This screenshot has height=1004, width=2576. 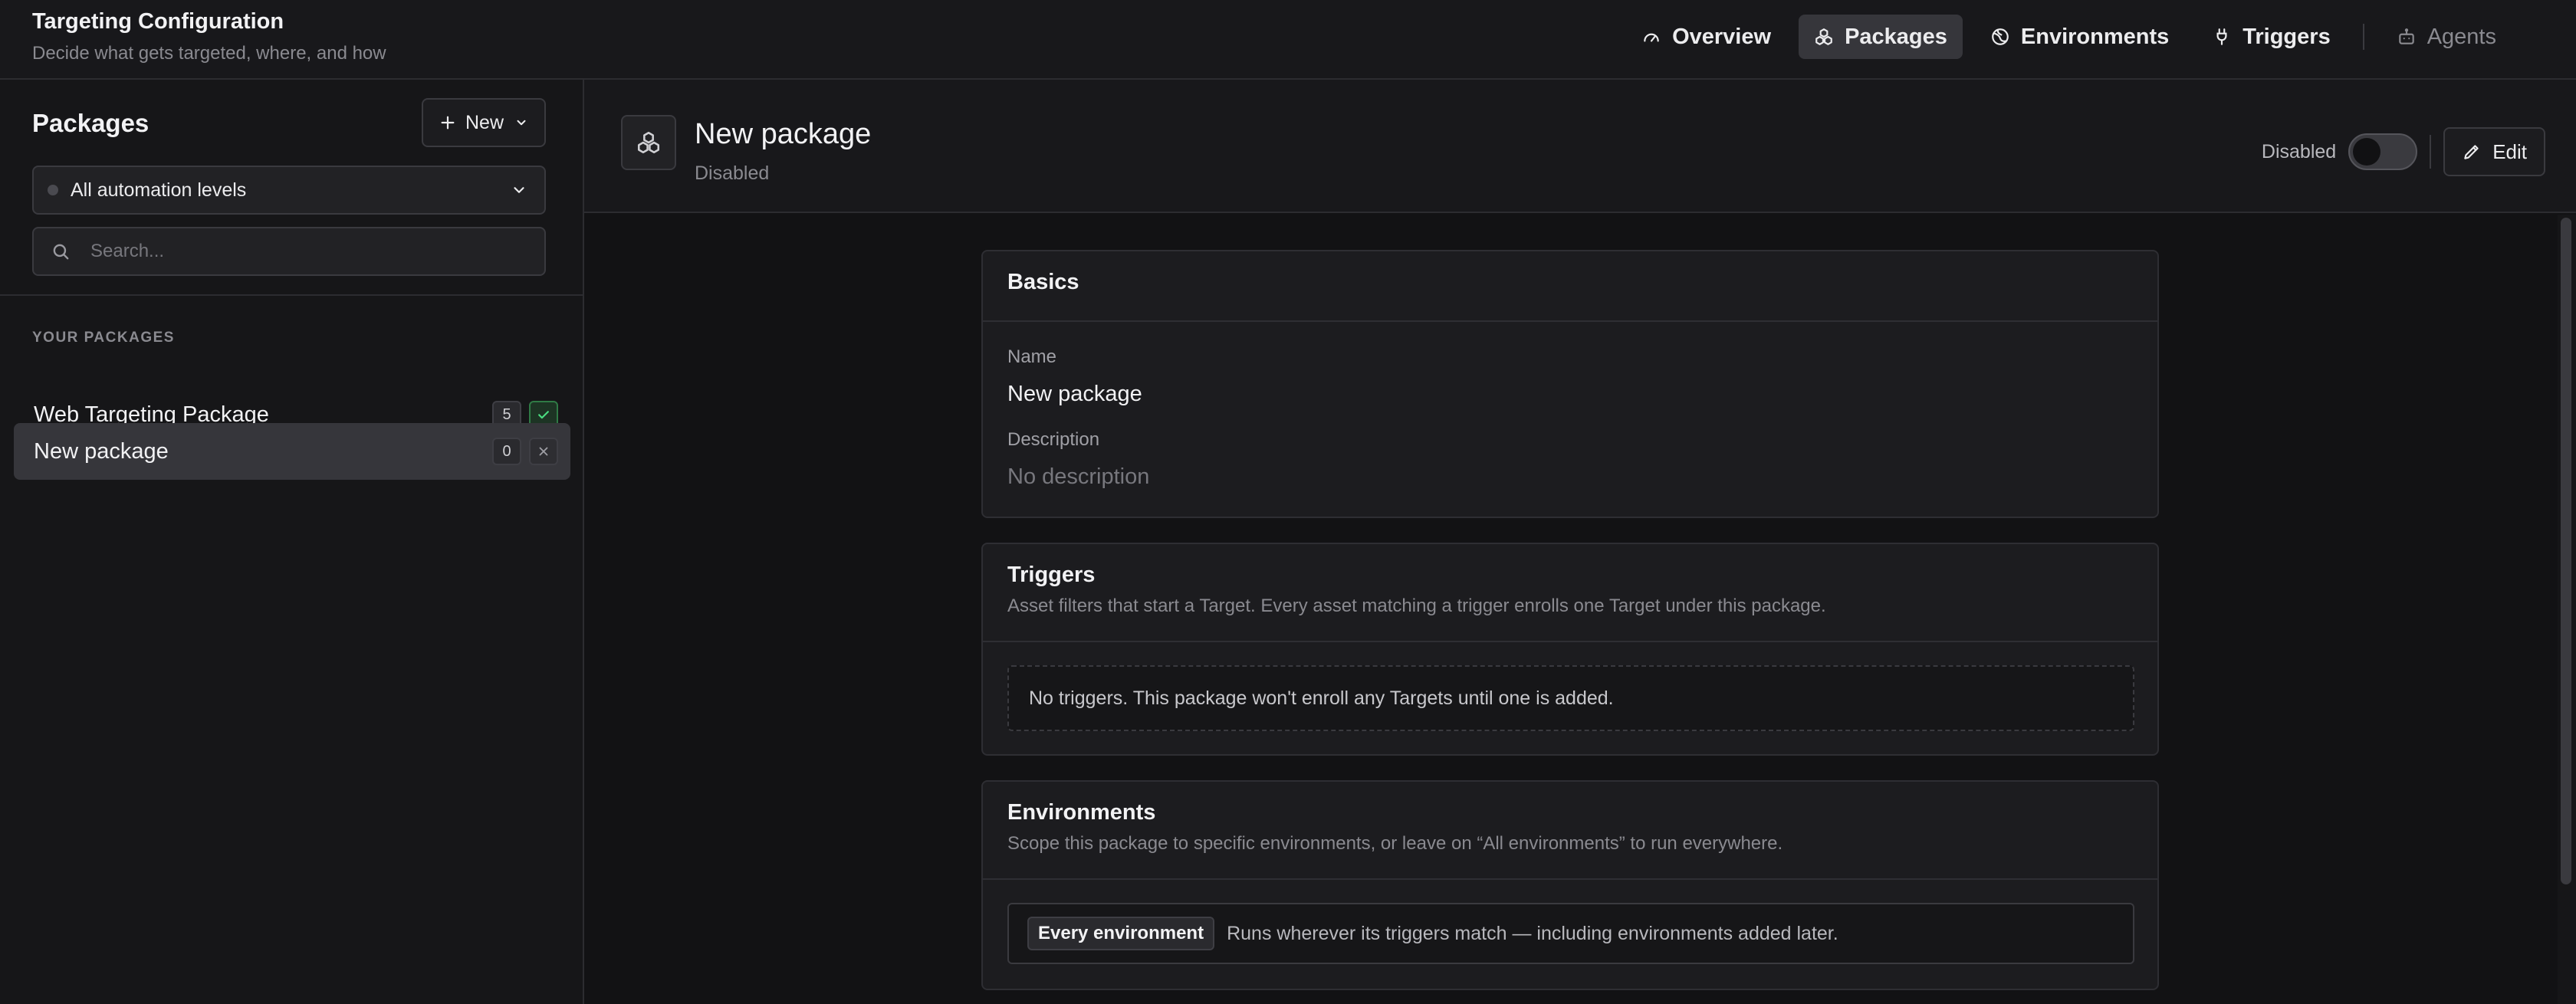 What do you see at coordinates (289, 190) in the screenshot?
I see `automation-level-select: All automation levels` at bounding box center [289, 190].